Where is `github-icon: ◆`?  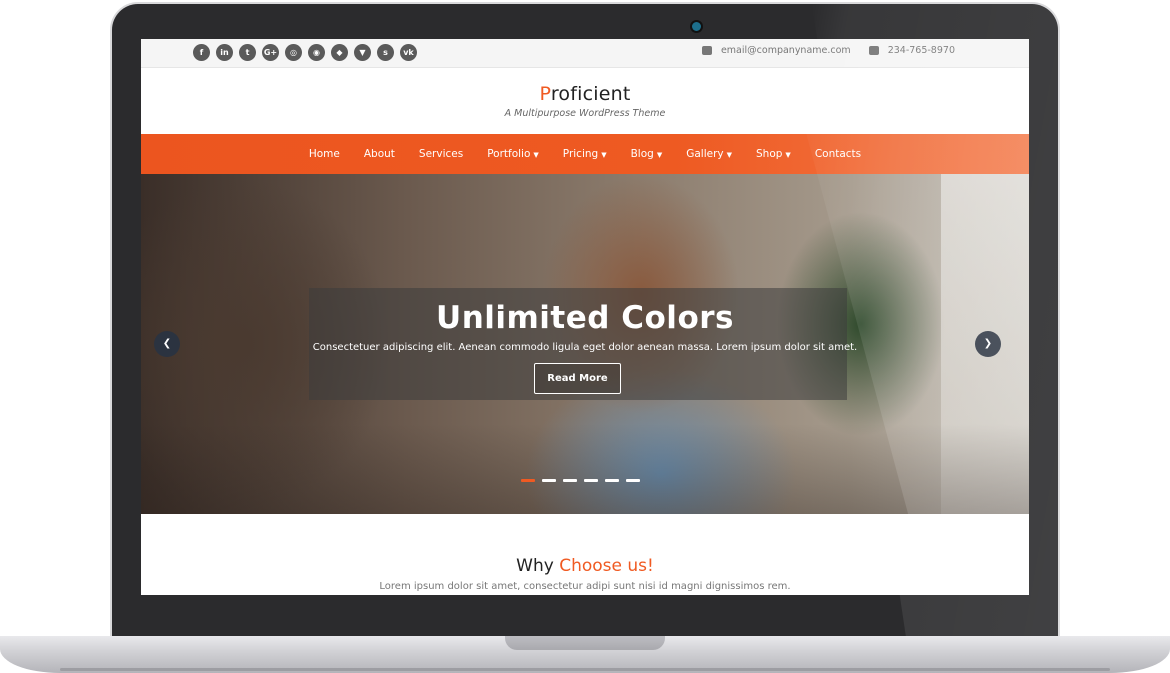 github-icon: ◆ is located at coordinates (339, 52).